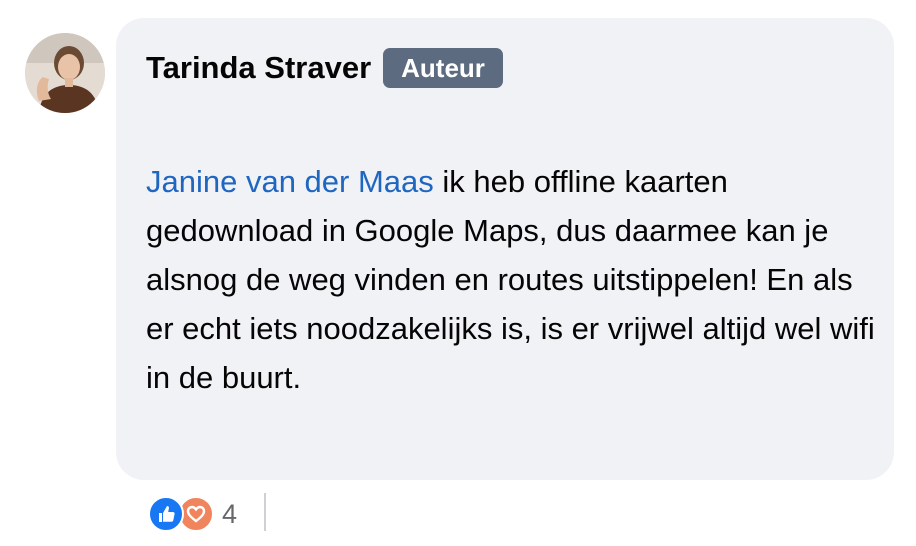 This screenshot has height=546, width=916. I want to click on author-badge: Auteur, so click(443, 68).